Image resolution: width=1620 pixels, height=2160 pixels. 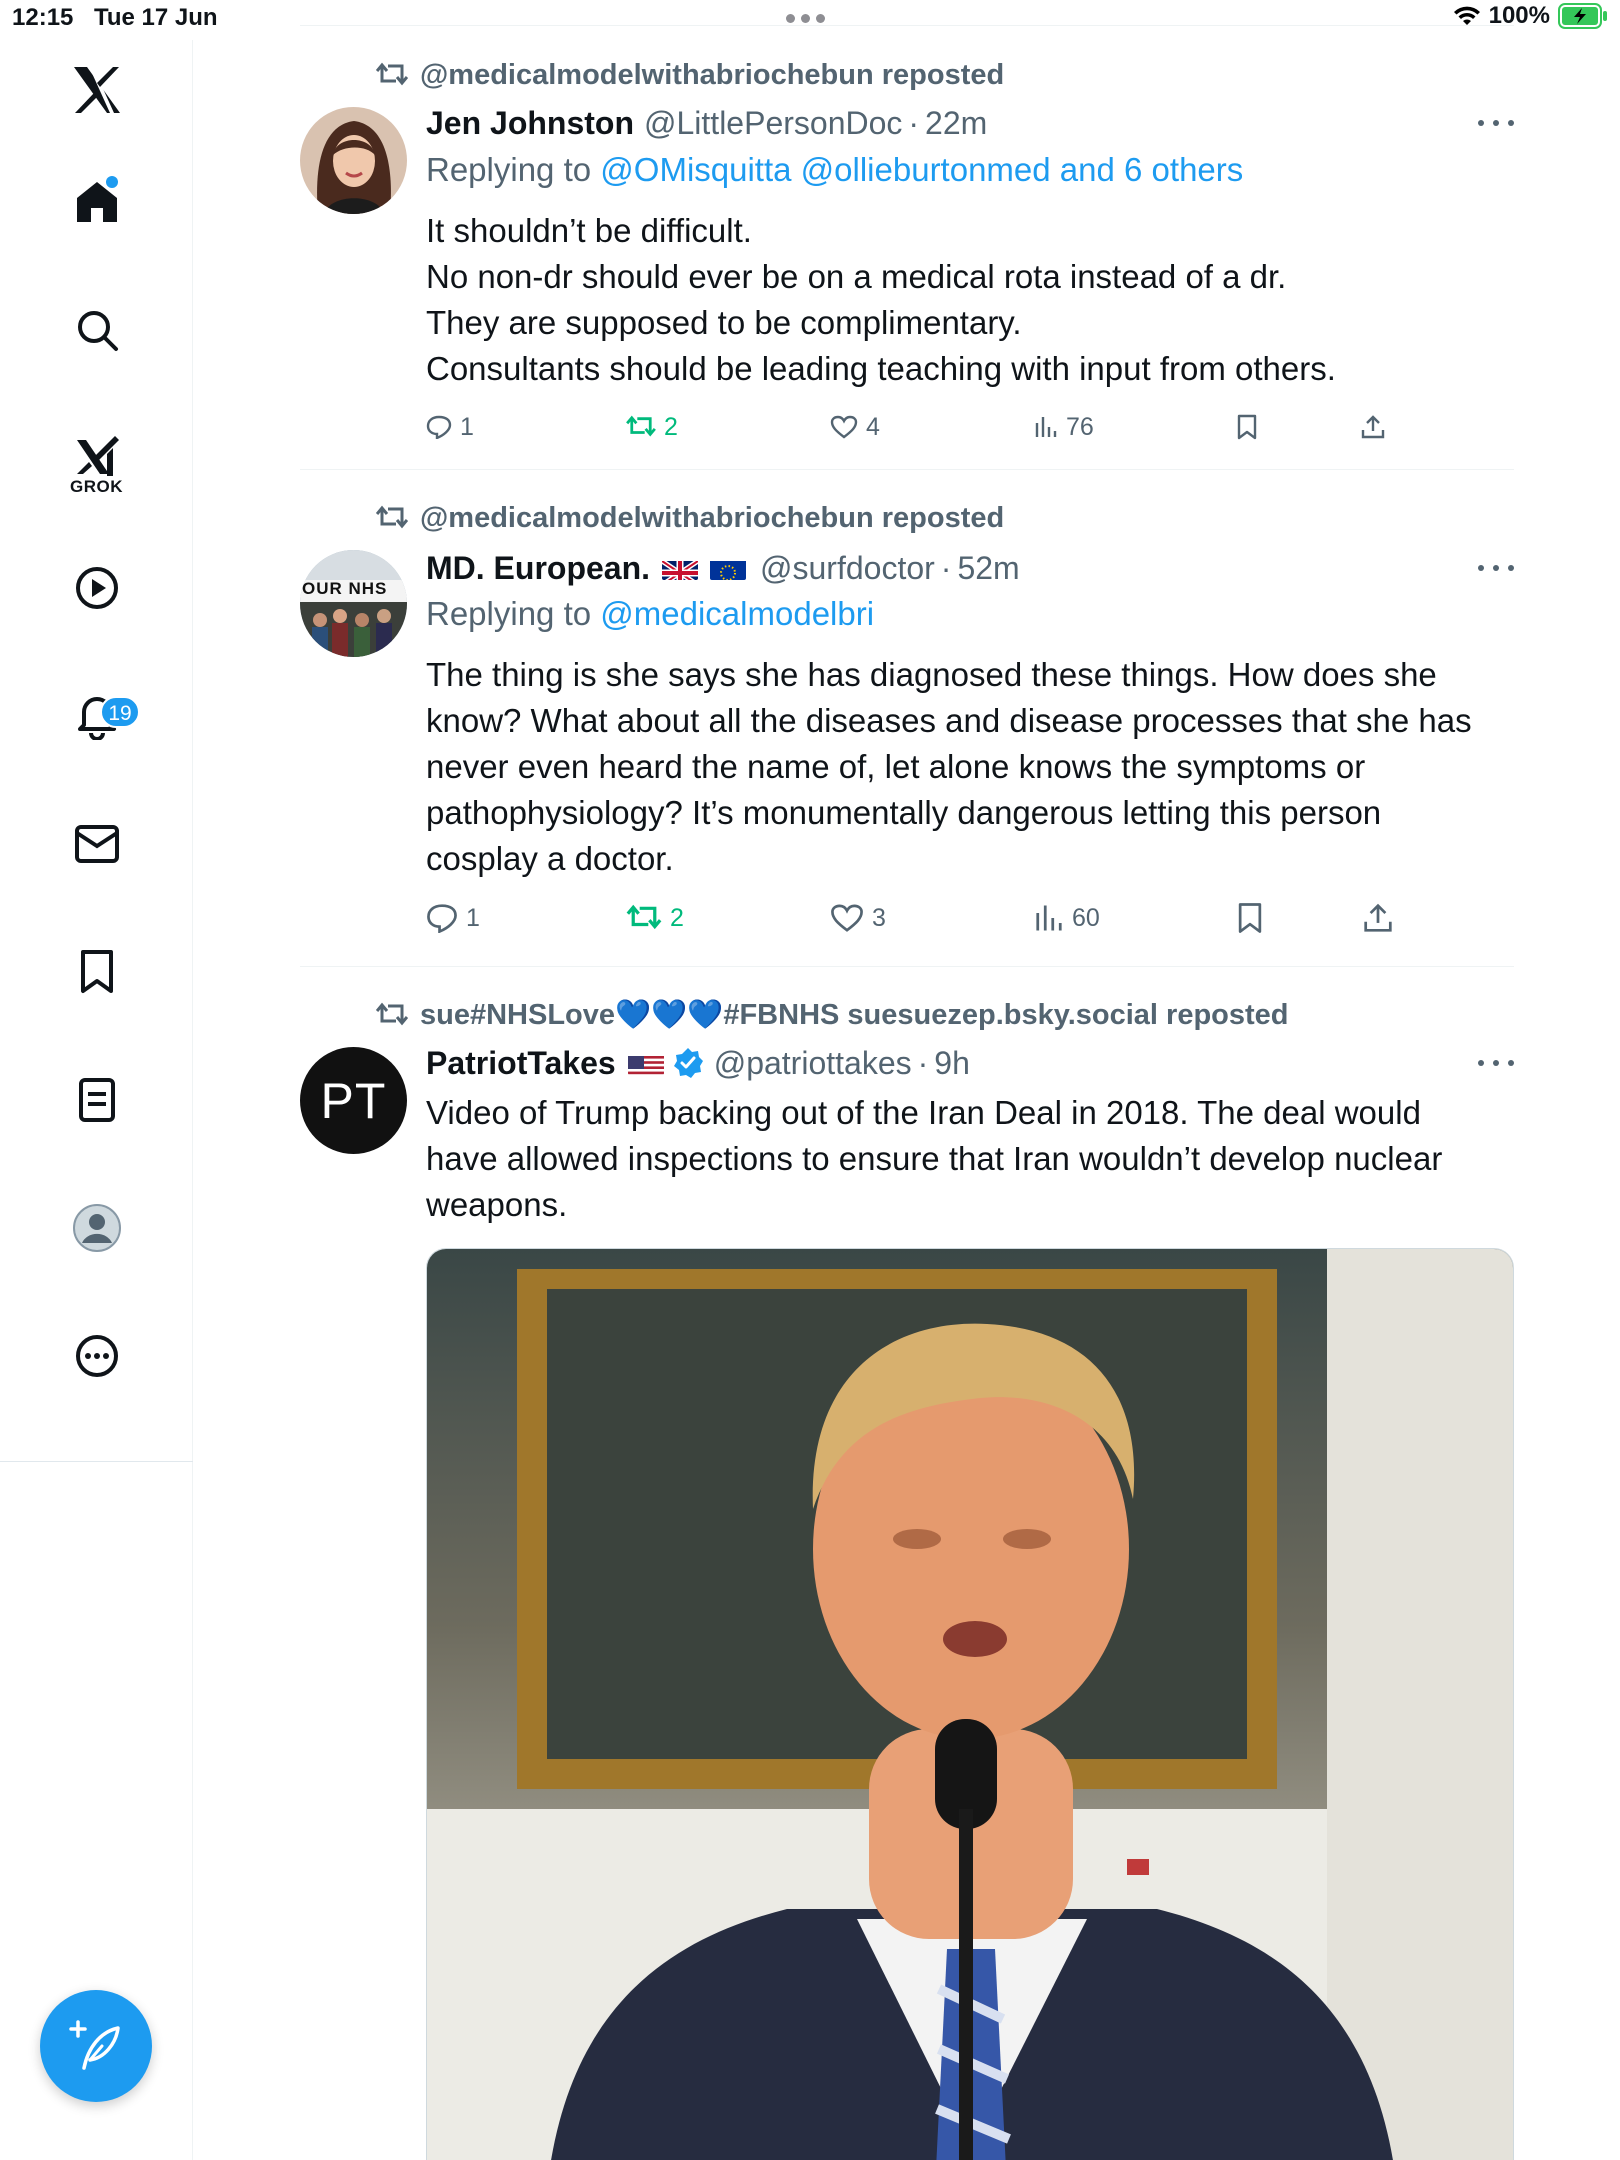 I want to click on nav-explore, so click(x=96, y=330).